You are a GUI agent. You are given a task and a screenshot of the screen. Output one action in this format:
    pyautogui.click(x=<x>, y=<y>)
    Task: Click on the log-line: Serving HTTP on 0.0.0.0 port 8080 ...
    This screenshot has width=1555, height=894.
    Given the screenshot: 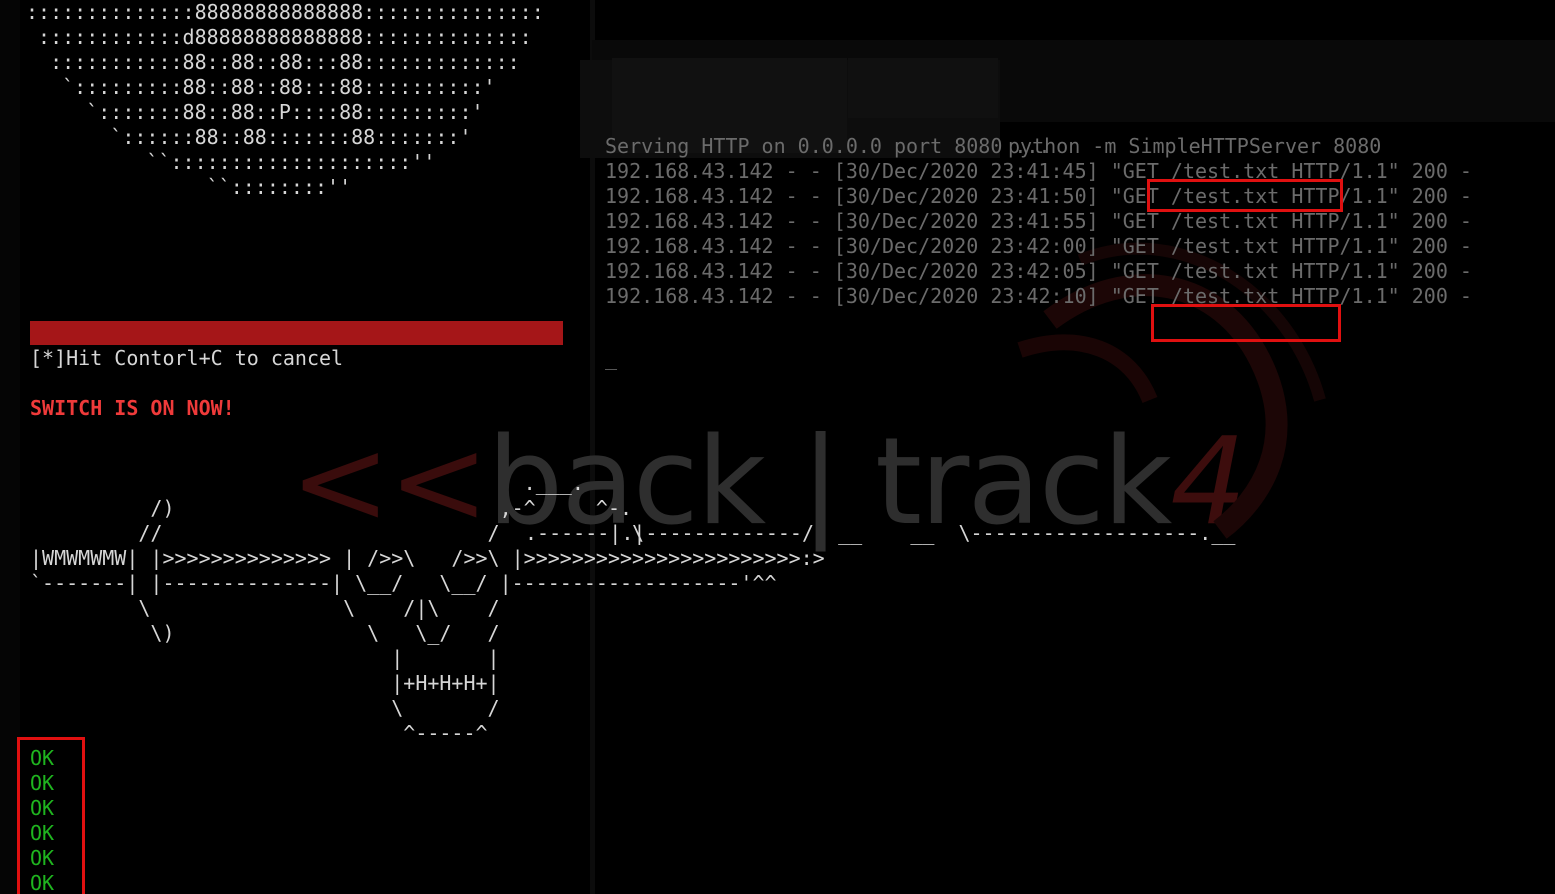 What is the action you would take?
    pyautogui.click(x=828, y=146)
    